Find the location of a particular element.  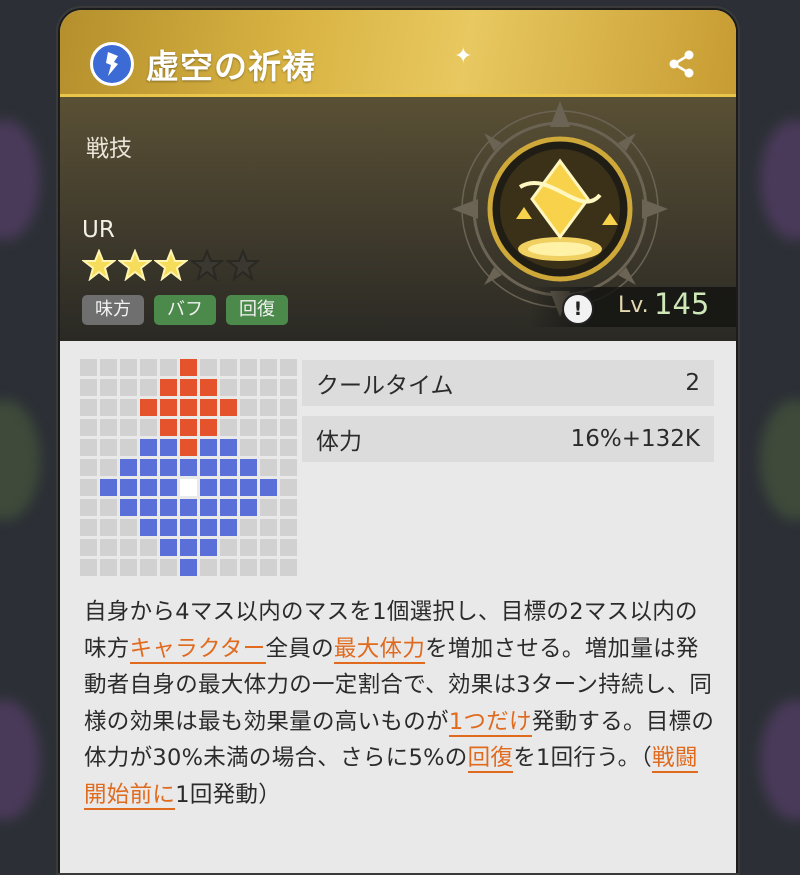

keyword-link: 最大体力 is located at coordinates (379, 649).